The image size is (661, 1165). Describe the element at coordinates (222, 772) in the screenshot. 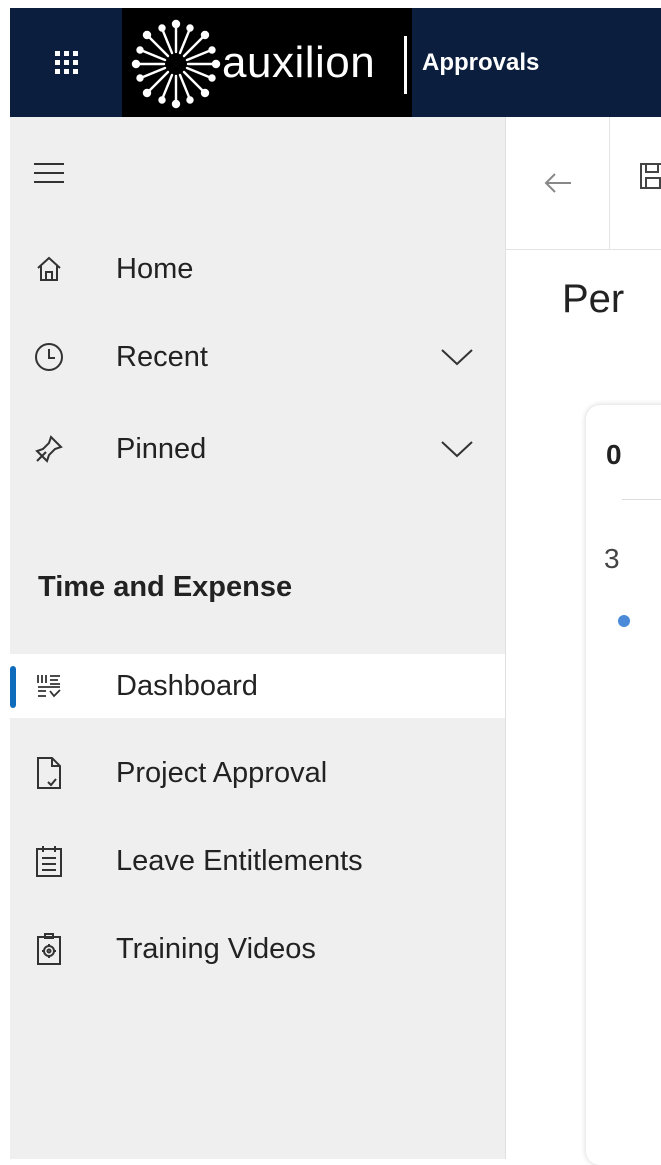

I see `nav-label-project-approval: Project Approval` at that location.